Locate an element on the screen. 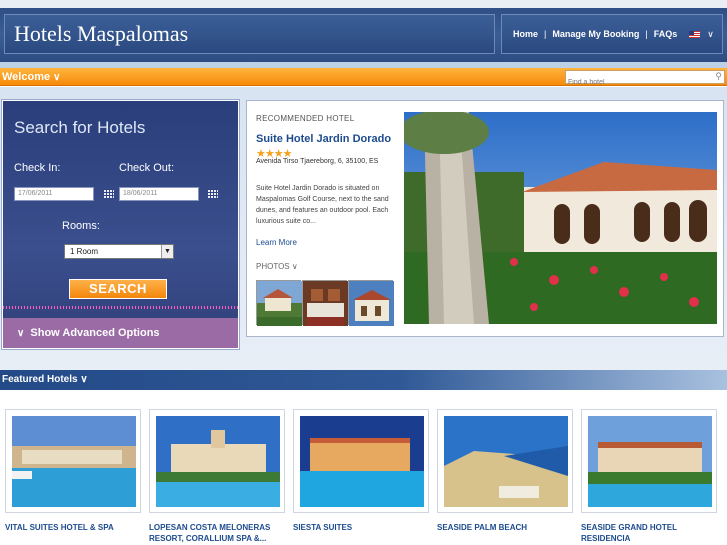 The height and width of the screenshot is (545, 727). top-nav: Home | Manage My Booking | FAQs ∨ is located at coordinates (612, 34).